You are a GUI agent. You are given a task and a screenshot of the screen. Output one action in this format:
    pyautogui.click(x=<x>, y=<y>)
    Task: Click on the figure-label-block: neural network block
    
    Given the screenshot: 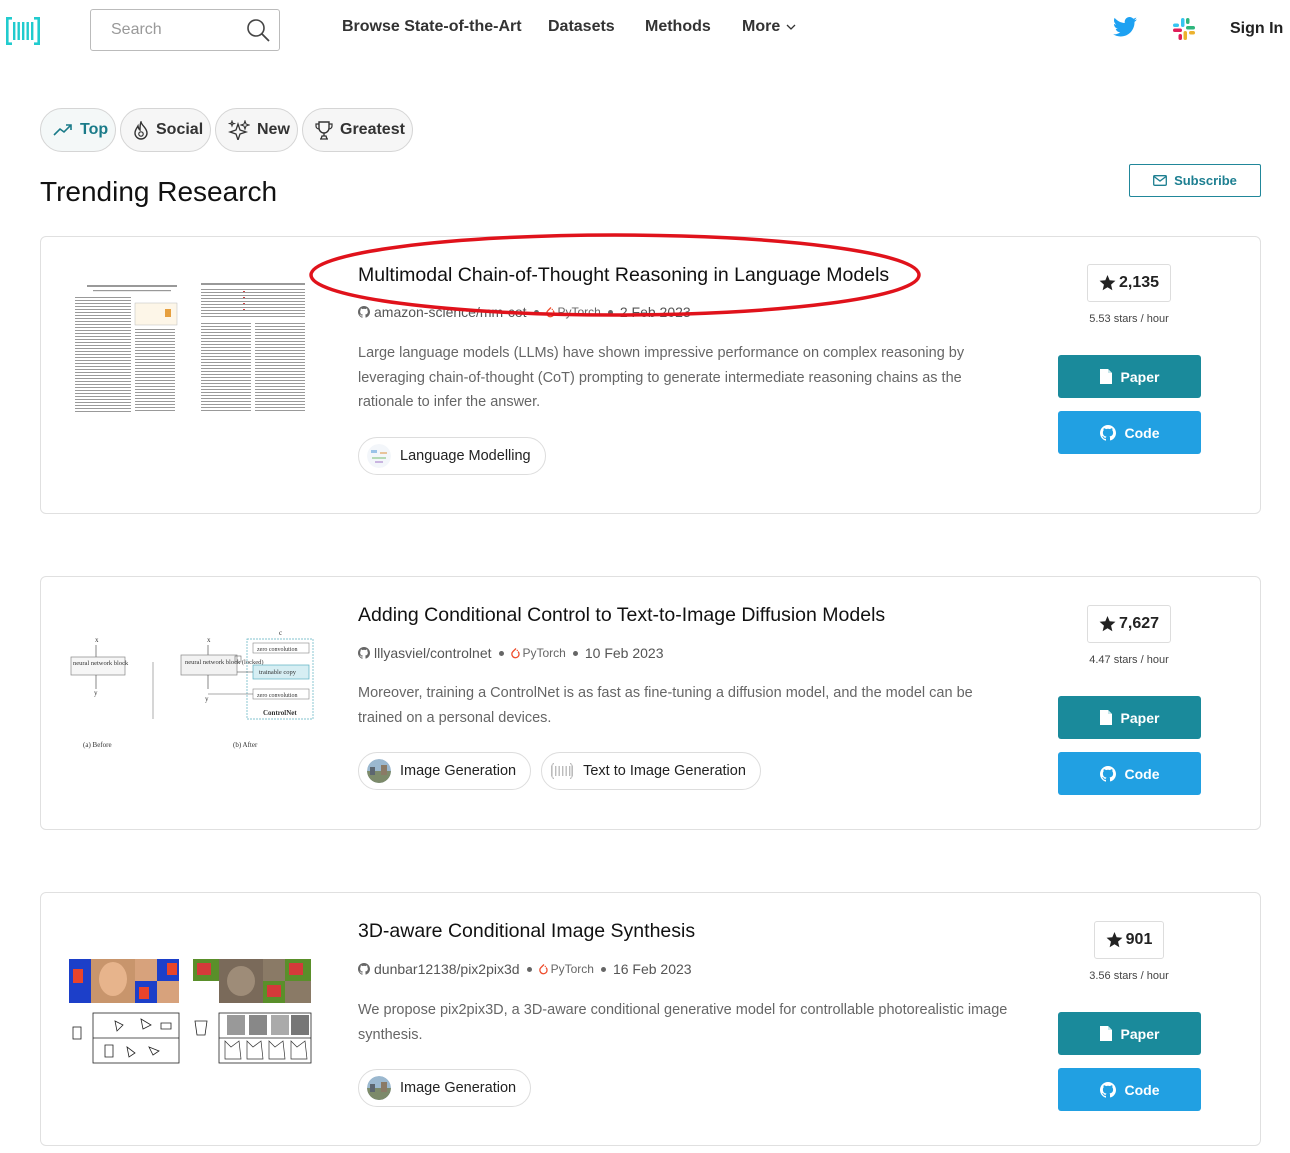 What is the action you would take?
    pyautogui.click(x=101, y=663)
    